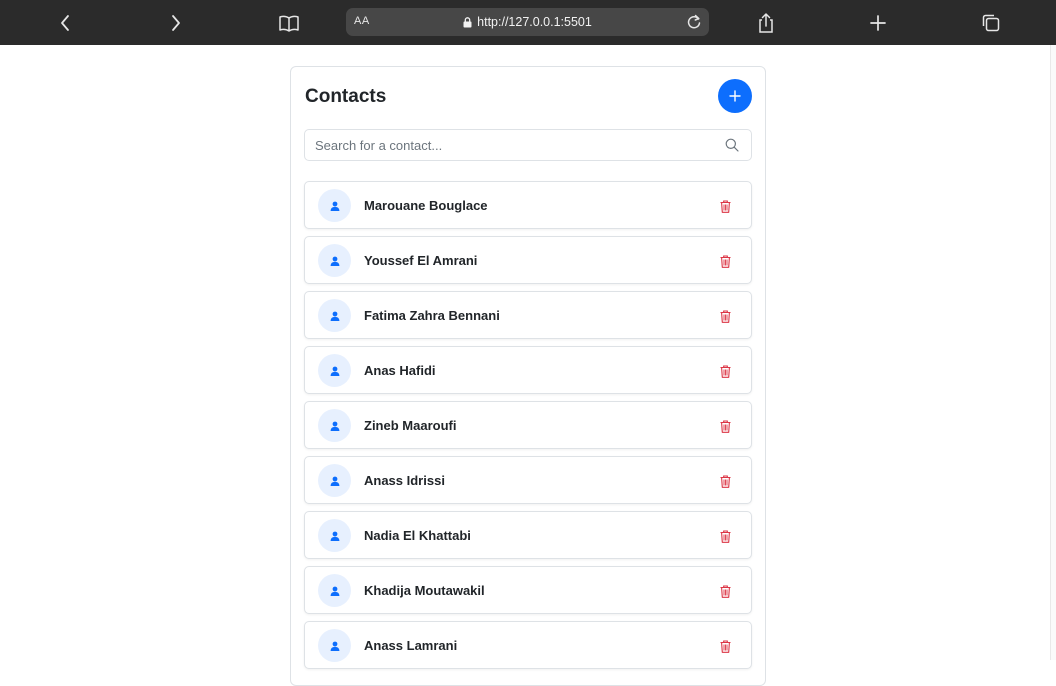  What do you see at coordinates (404, 480) in the screenshot?
I see `contact-name: Anass Idrissi` at bounding box center [404, 480].